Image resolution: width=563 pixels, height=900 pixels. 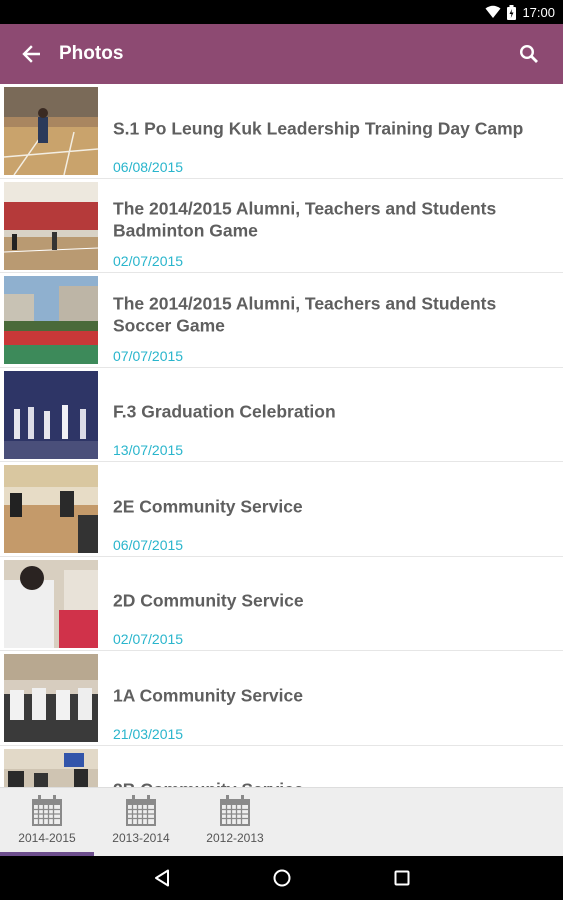 I want to click on tab-label: 2013-2014, so click(x=141, y=838).